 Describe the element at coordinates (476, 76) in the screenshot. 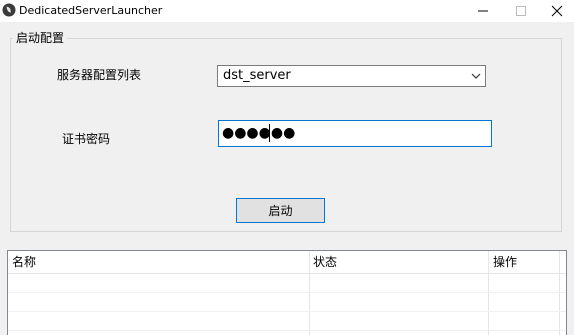

I see `chevron-down-icon` at that location.